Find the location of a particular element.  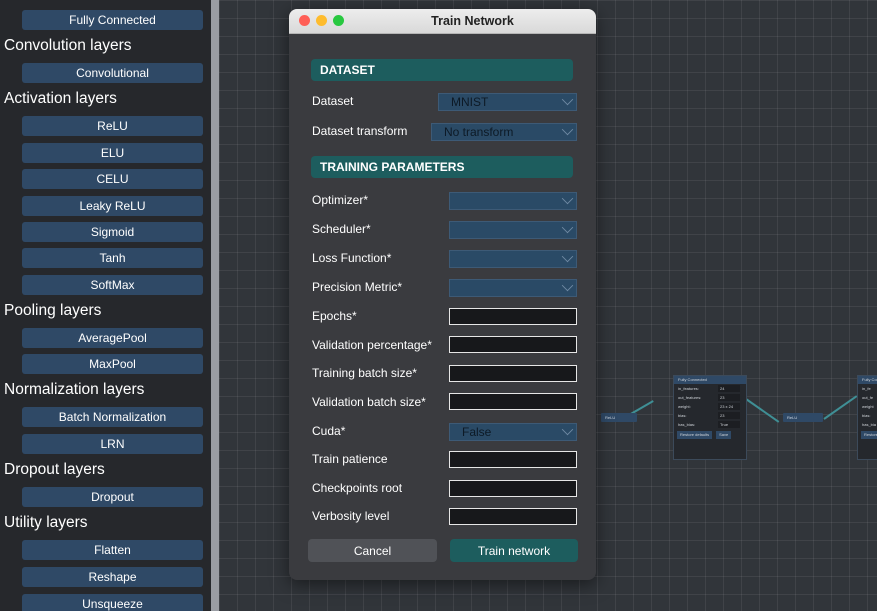

train-network-button: Train network is located at coordinates (514, 550).